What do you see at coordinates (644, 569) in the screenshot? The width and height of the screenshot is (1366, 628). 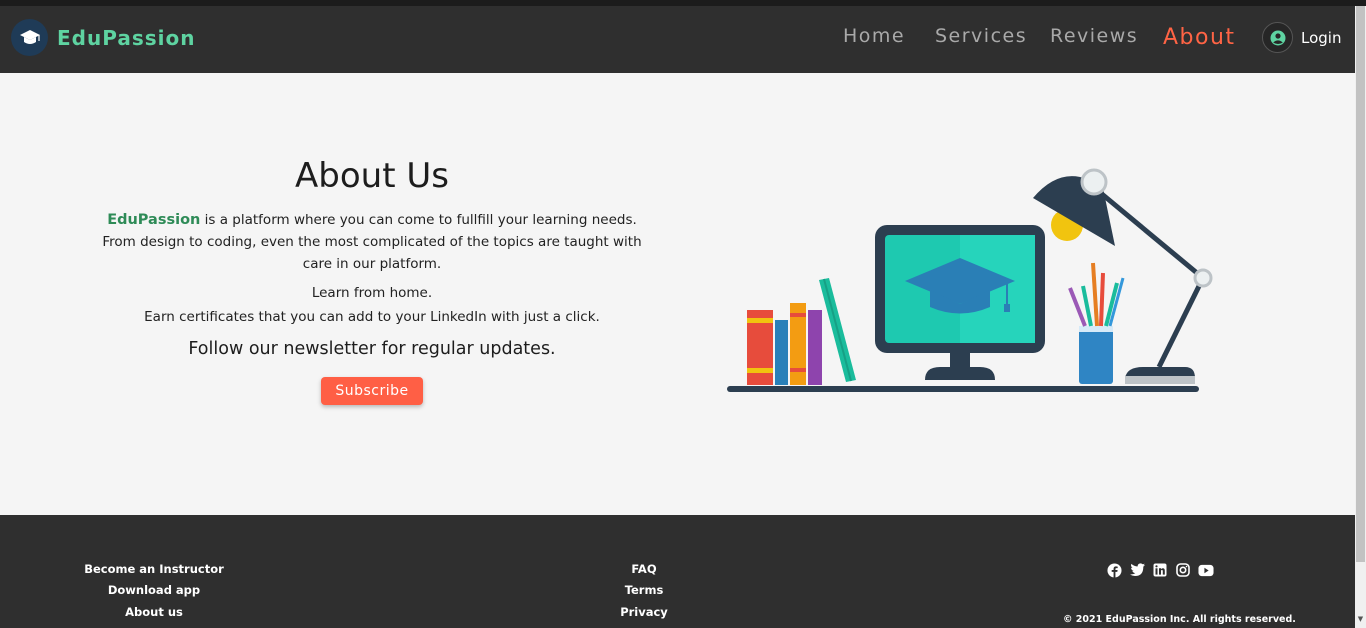 I see `footer-link-faq: FAQ` at bounding box center [644, 569].